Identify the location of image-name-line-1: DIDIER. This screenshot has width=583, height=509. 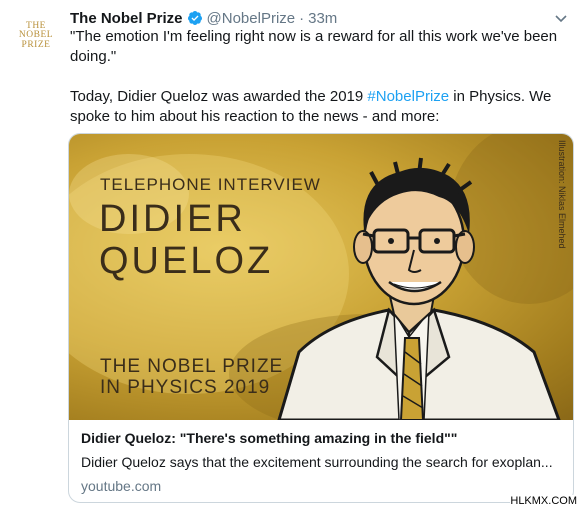
(172, 219).